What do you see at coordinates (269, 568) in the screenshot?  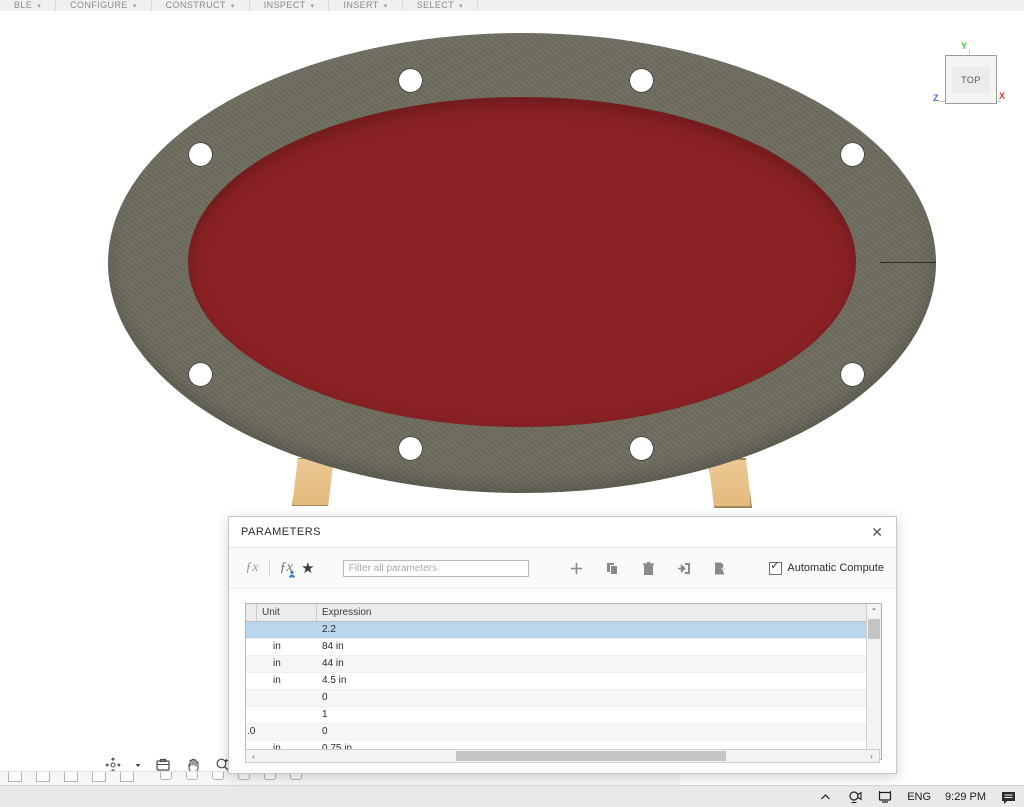 I see `toolbar-divider` at bounding box center [269, 568].